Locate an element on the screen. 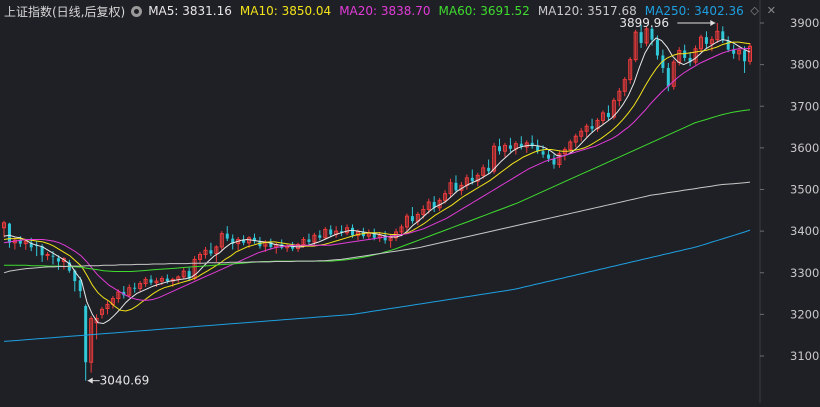 The height and width of the screenshot is (407, 820). y-tick-label: 3900 is located at coordinates (804, 23).